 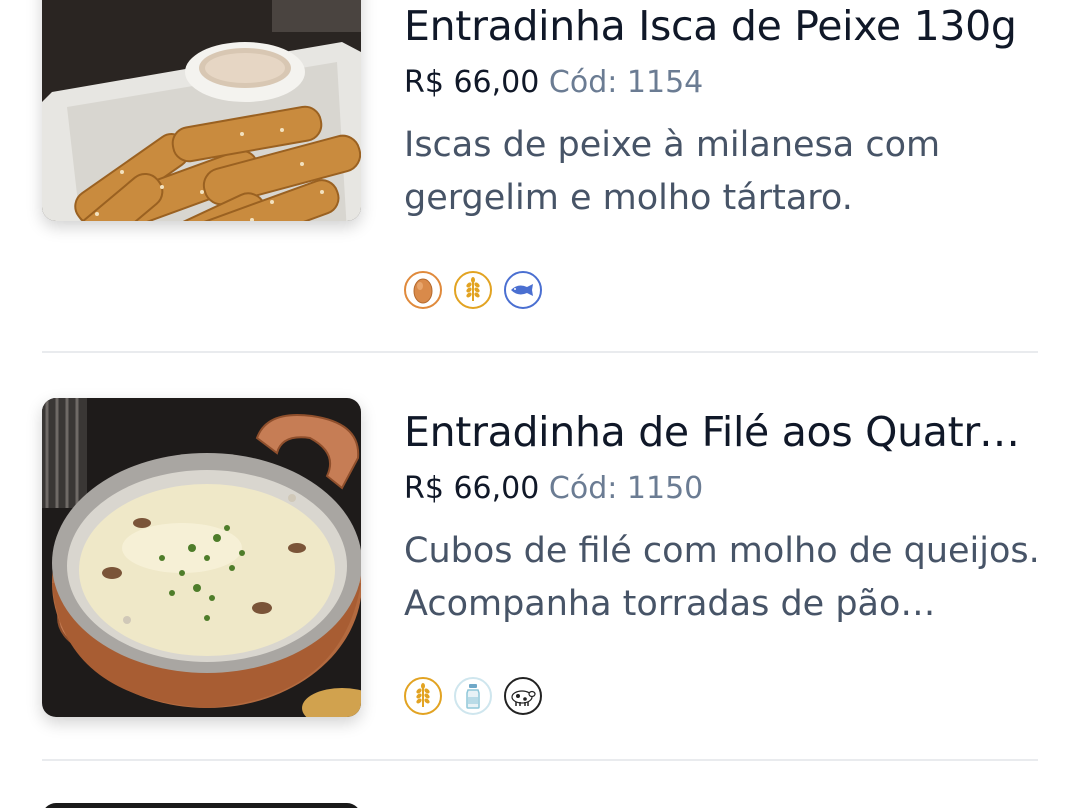 I want to click on fish-icon, so click(x=523, y=290).